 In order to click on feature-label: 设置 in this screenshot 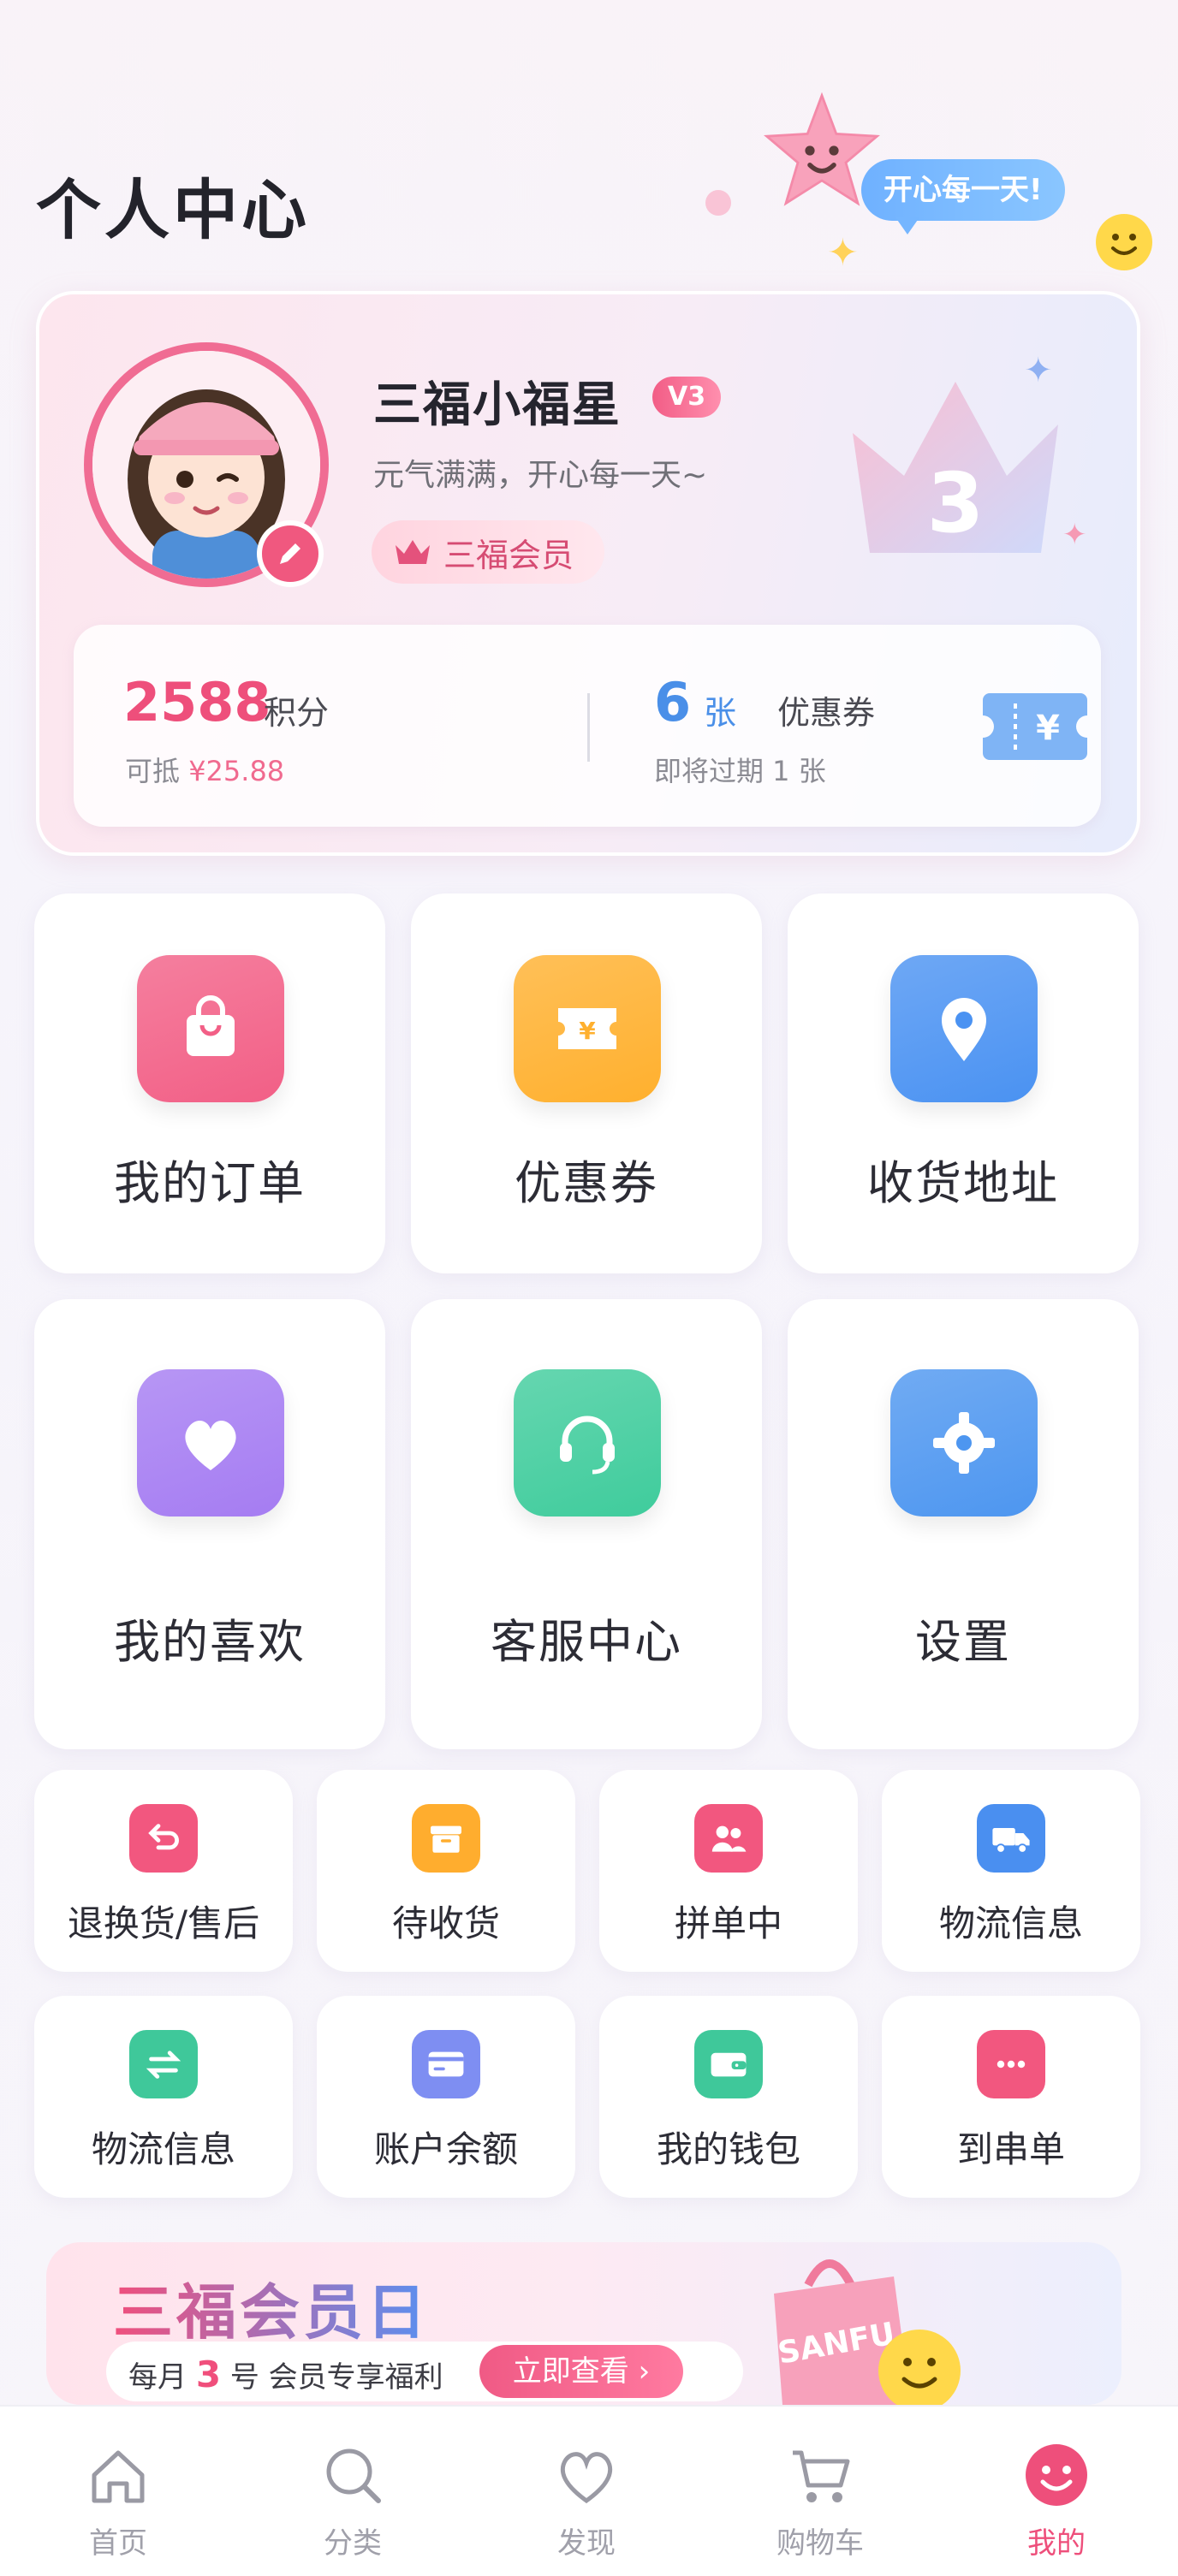, I will do `click(963, 1642)`.